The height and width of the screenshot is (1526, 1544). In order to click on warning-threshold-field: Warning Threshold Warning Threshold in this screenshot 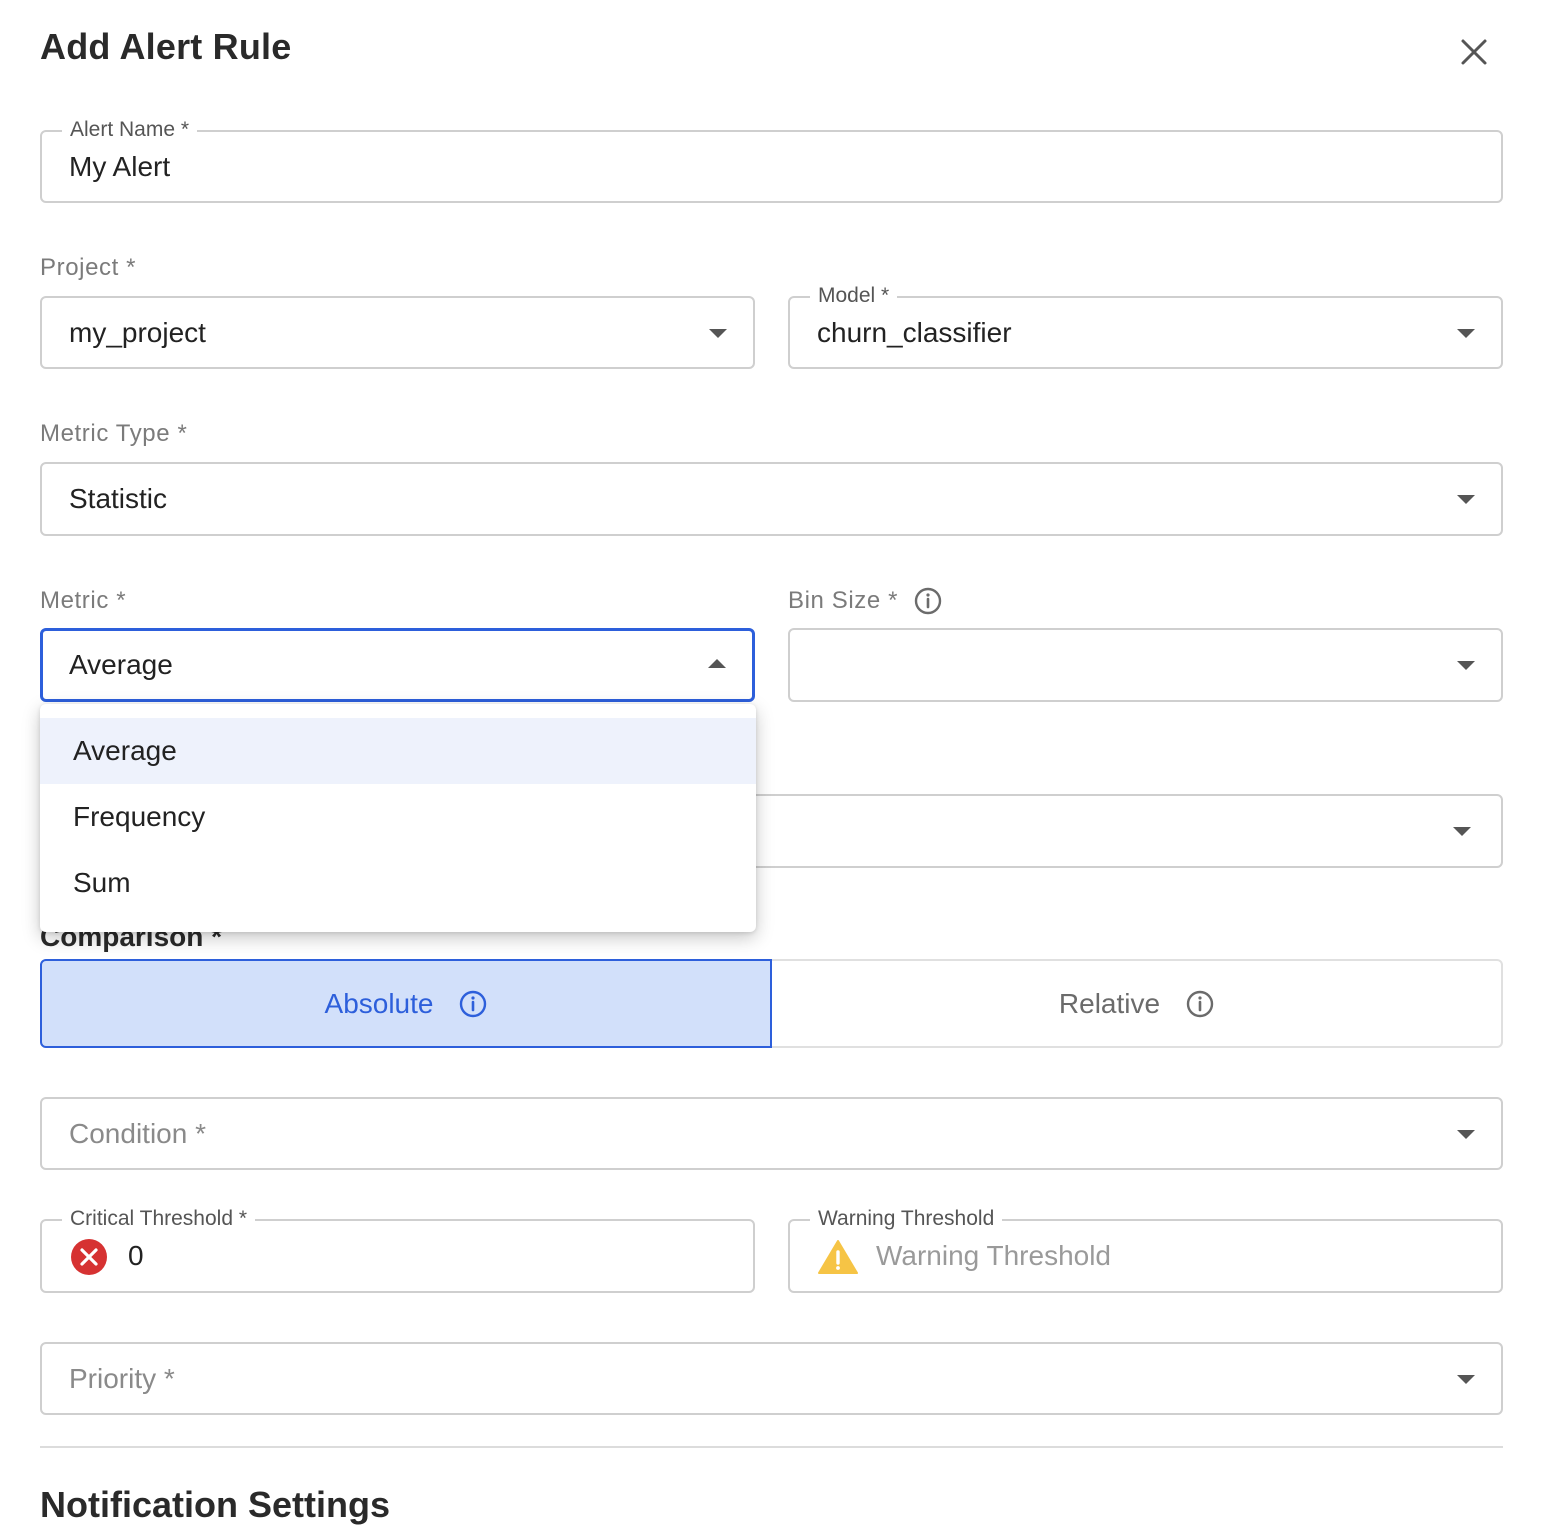, I will do `click(1145, 1249)`.